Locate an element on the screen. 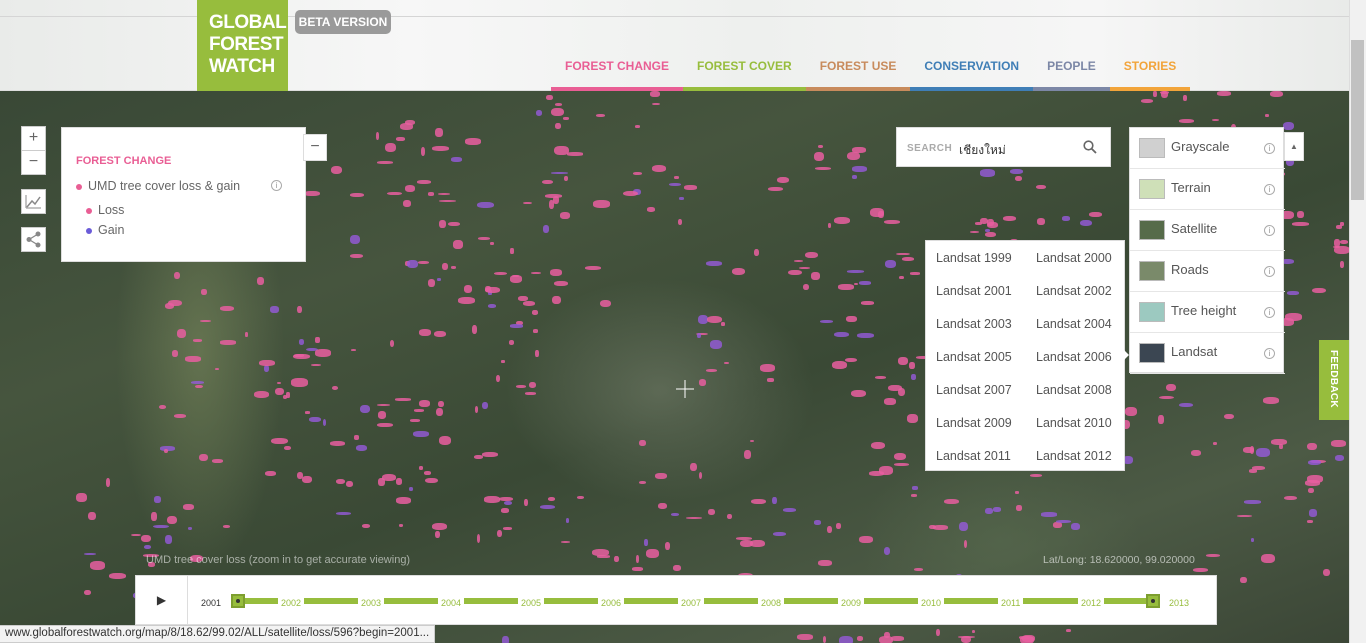 The image size is (1366, 643). search-icon is located at coordinates (1090, 147).